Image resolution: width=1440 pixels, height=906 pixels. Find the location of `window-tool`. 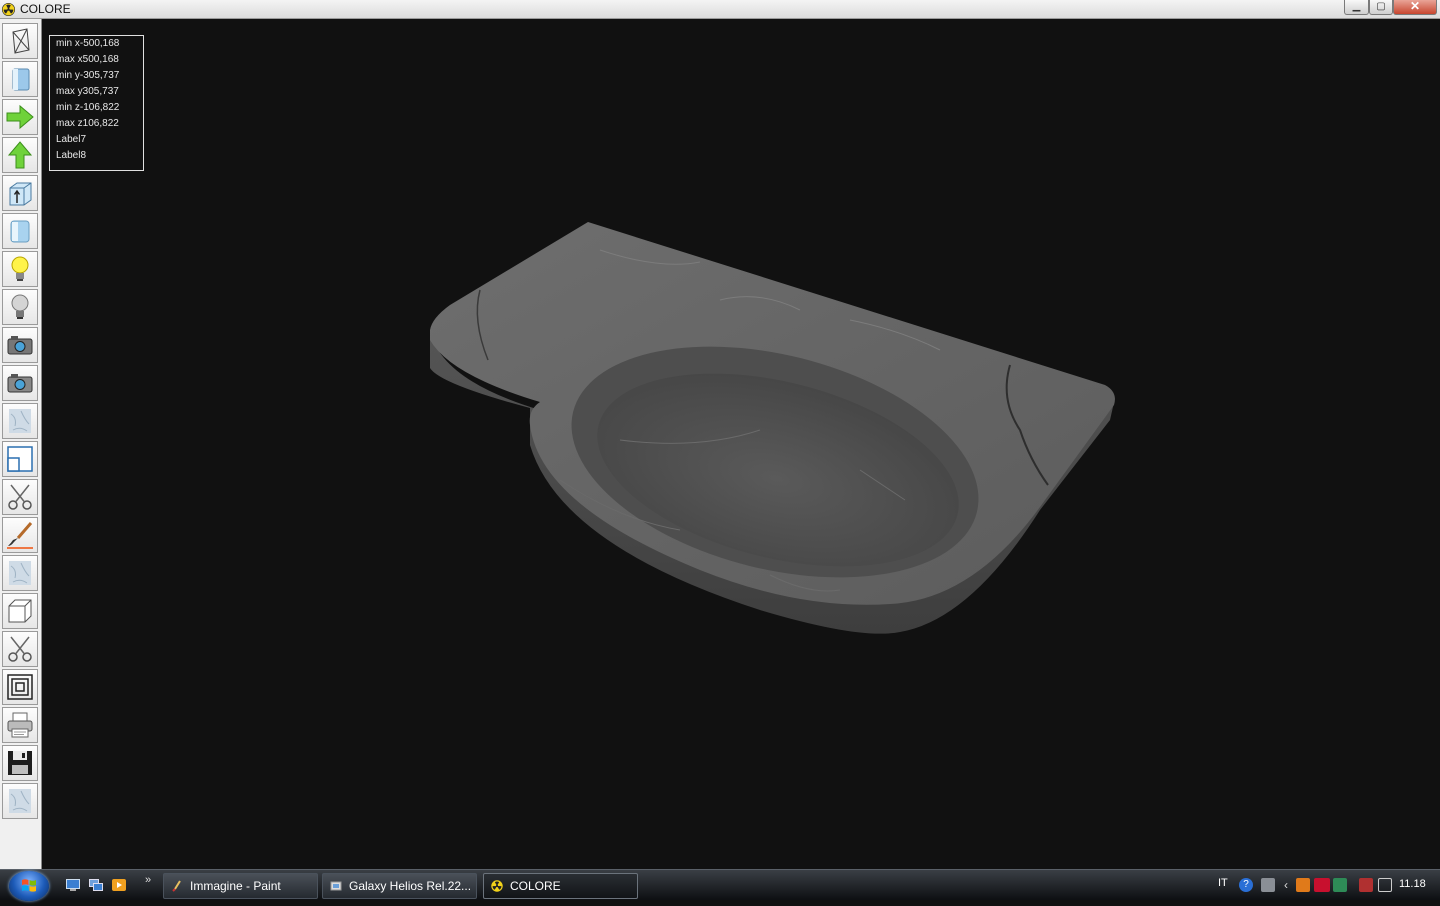

window-tool is located at coordinates (20, 459).